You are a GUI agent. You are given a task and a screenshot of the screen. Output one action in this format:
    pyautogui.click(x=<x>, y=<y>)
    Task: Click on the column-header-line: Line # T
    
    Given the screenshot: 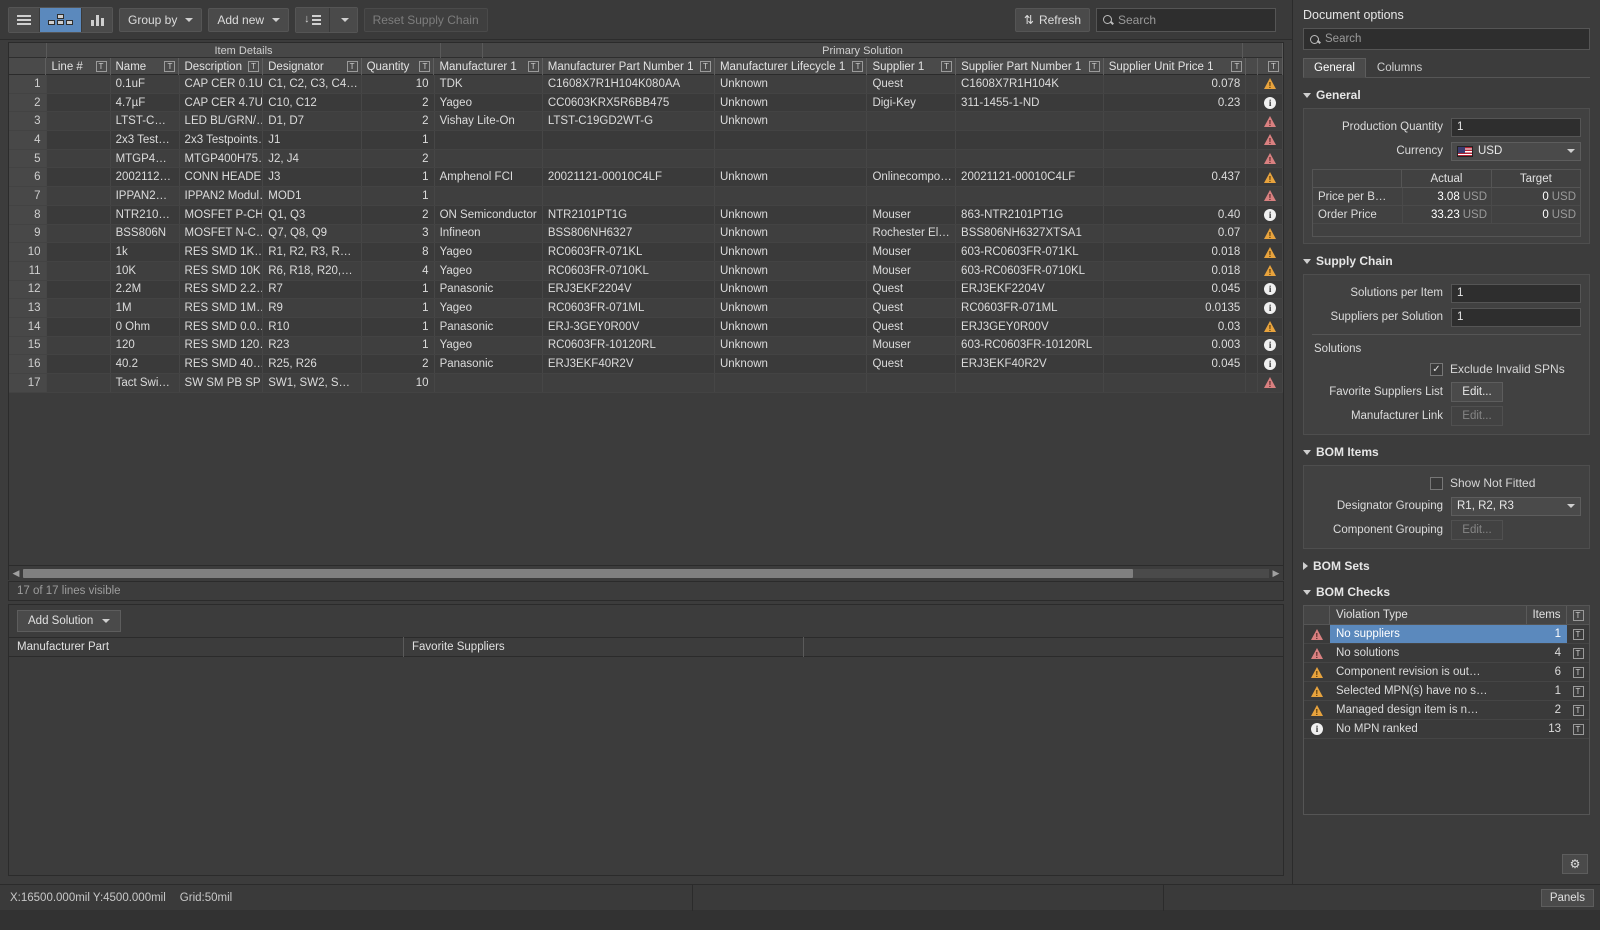 What is the action you would take?
    pyautogui.click(x=78, y=66)
    